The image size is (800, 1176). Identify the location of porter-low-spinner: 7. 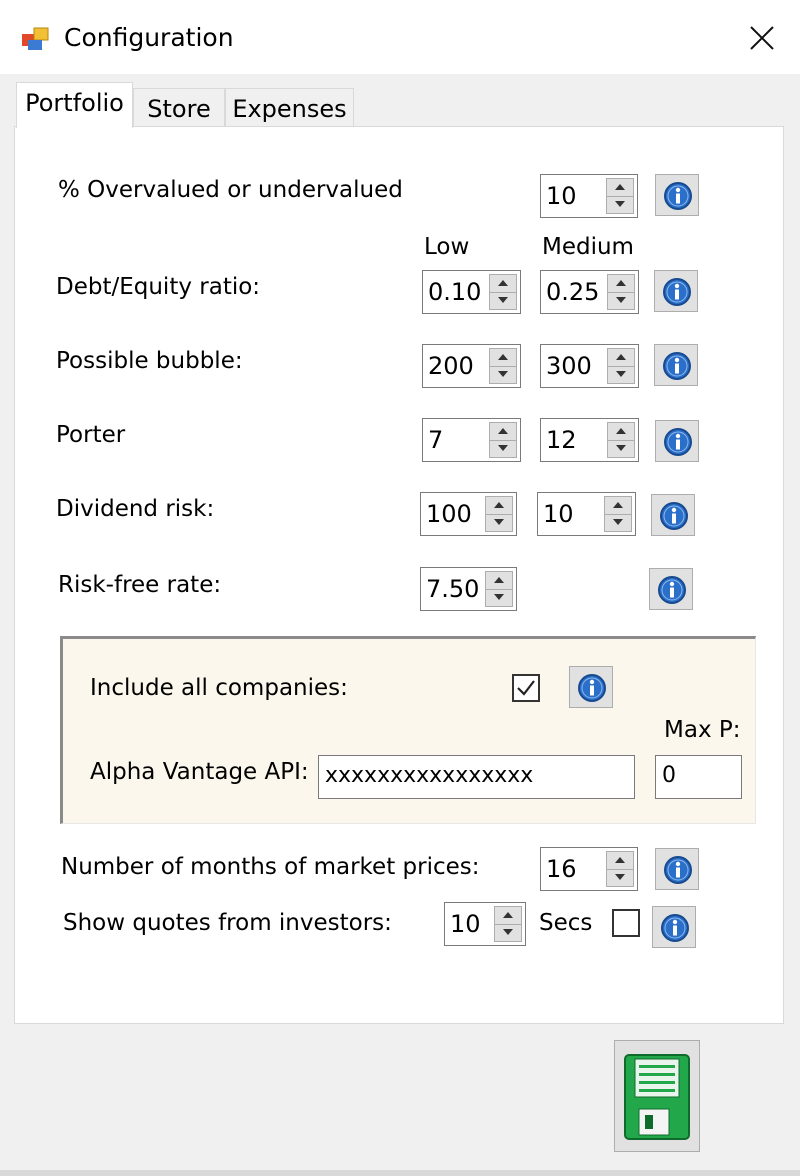
(471, 440).